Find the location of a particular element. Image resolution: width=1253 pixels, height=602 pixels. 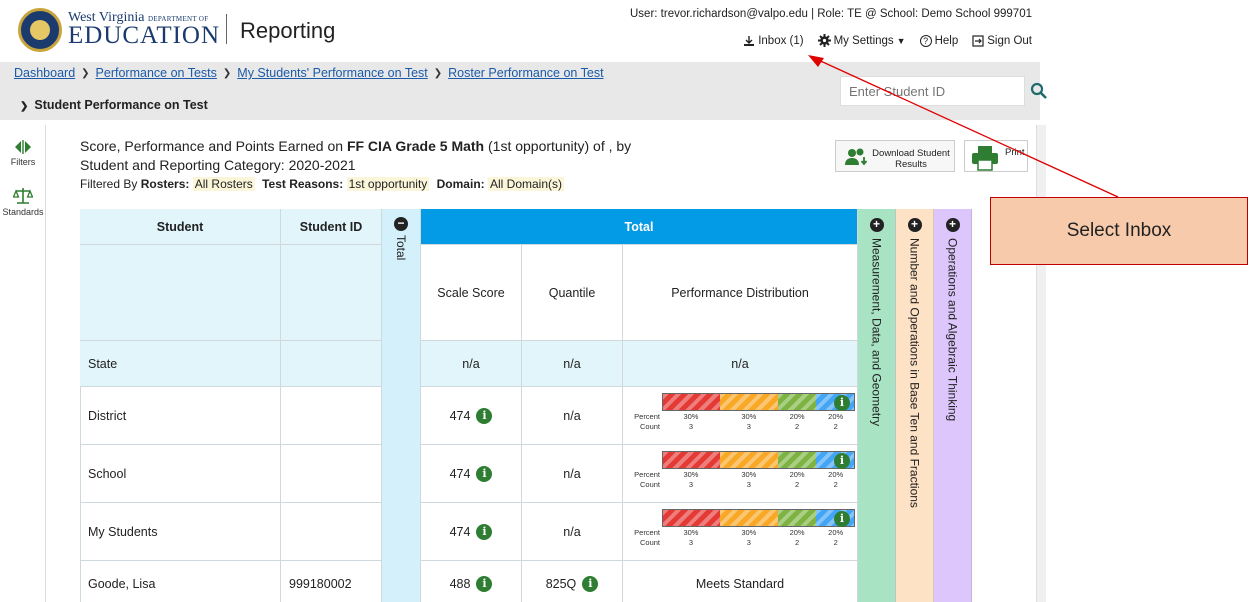

table-row-district-quantile: n/a is located at coordinates (572, 416).